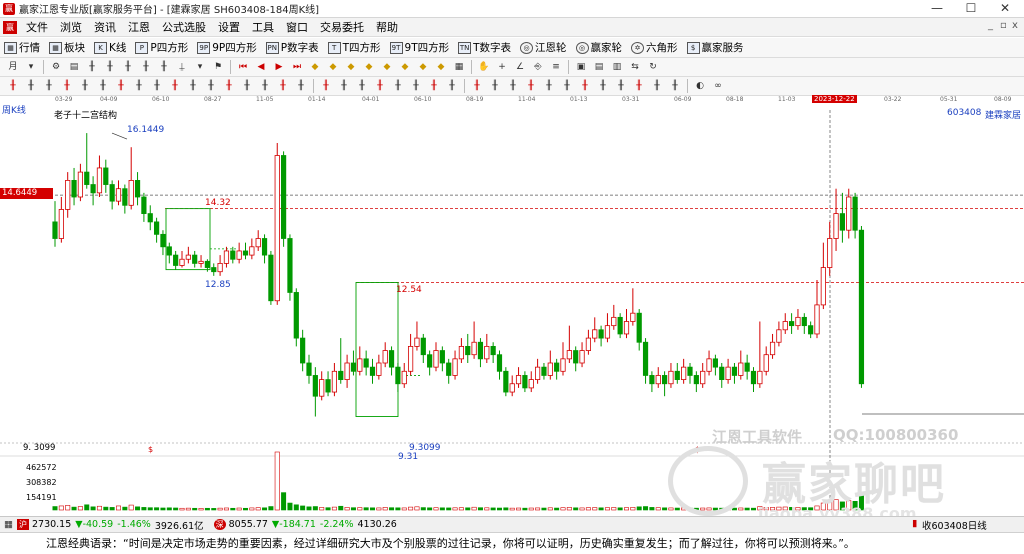 Image resolution: width=1024 pixels, height=554 pixels. I want to click on analysis-tool-icon-3: ╫, so click(67, 86).